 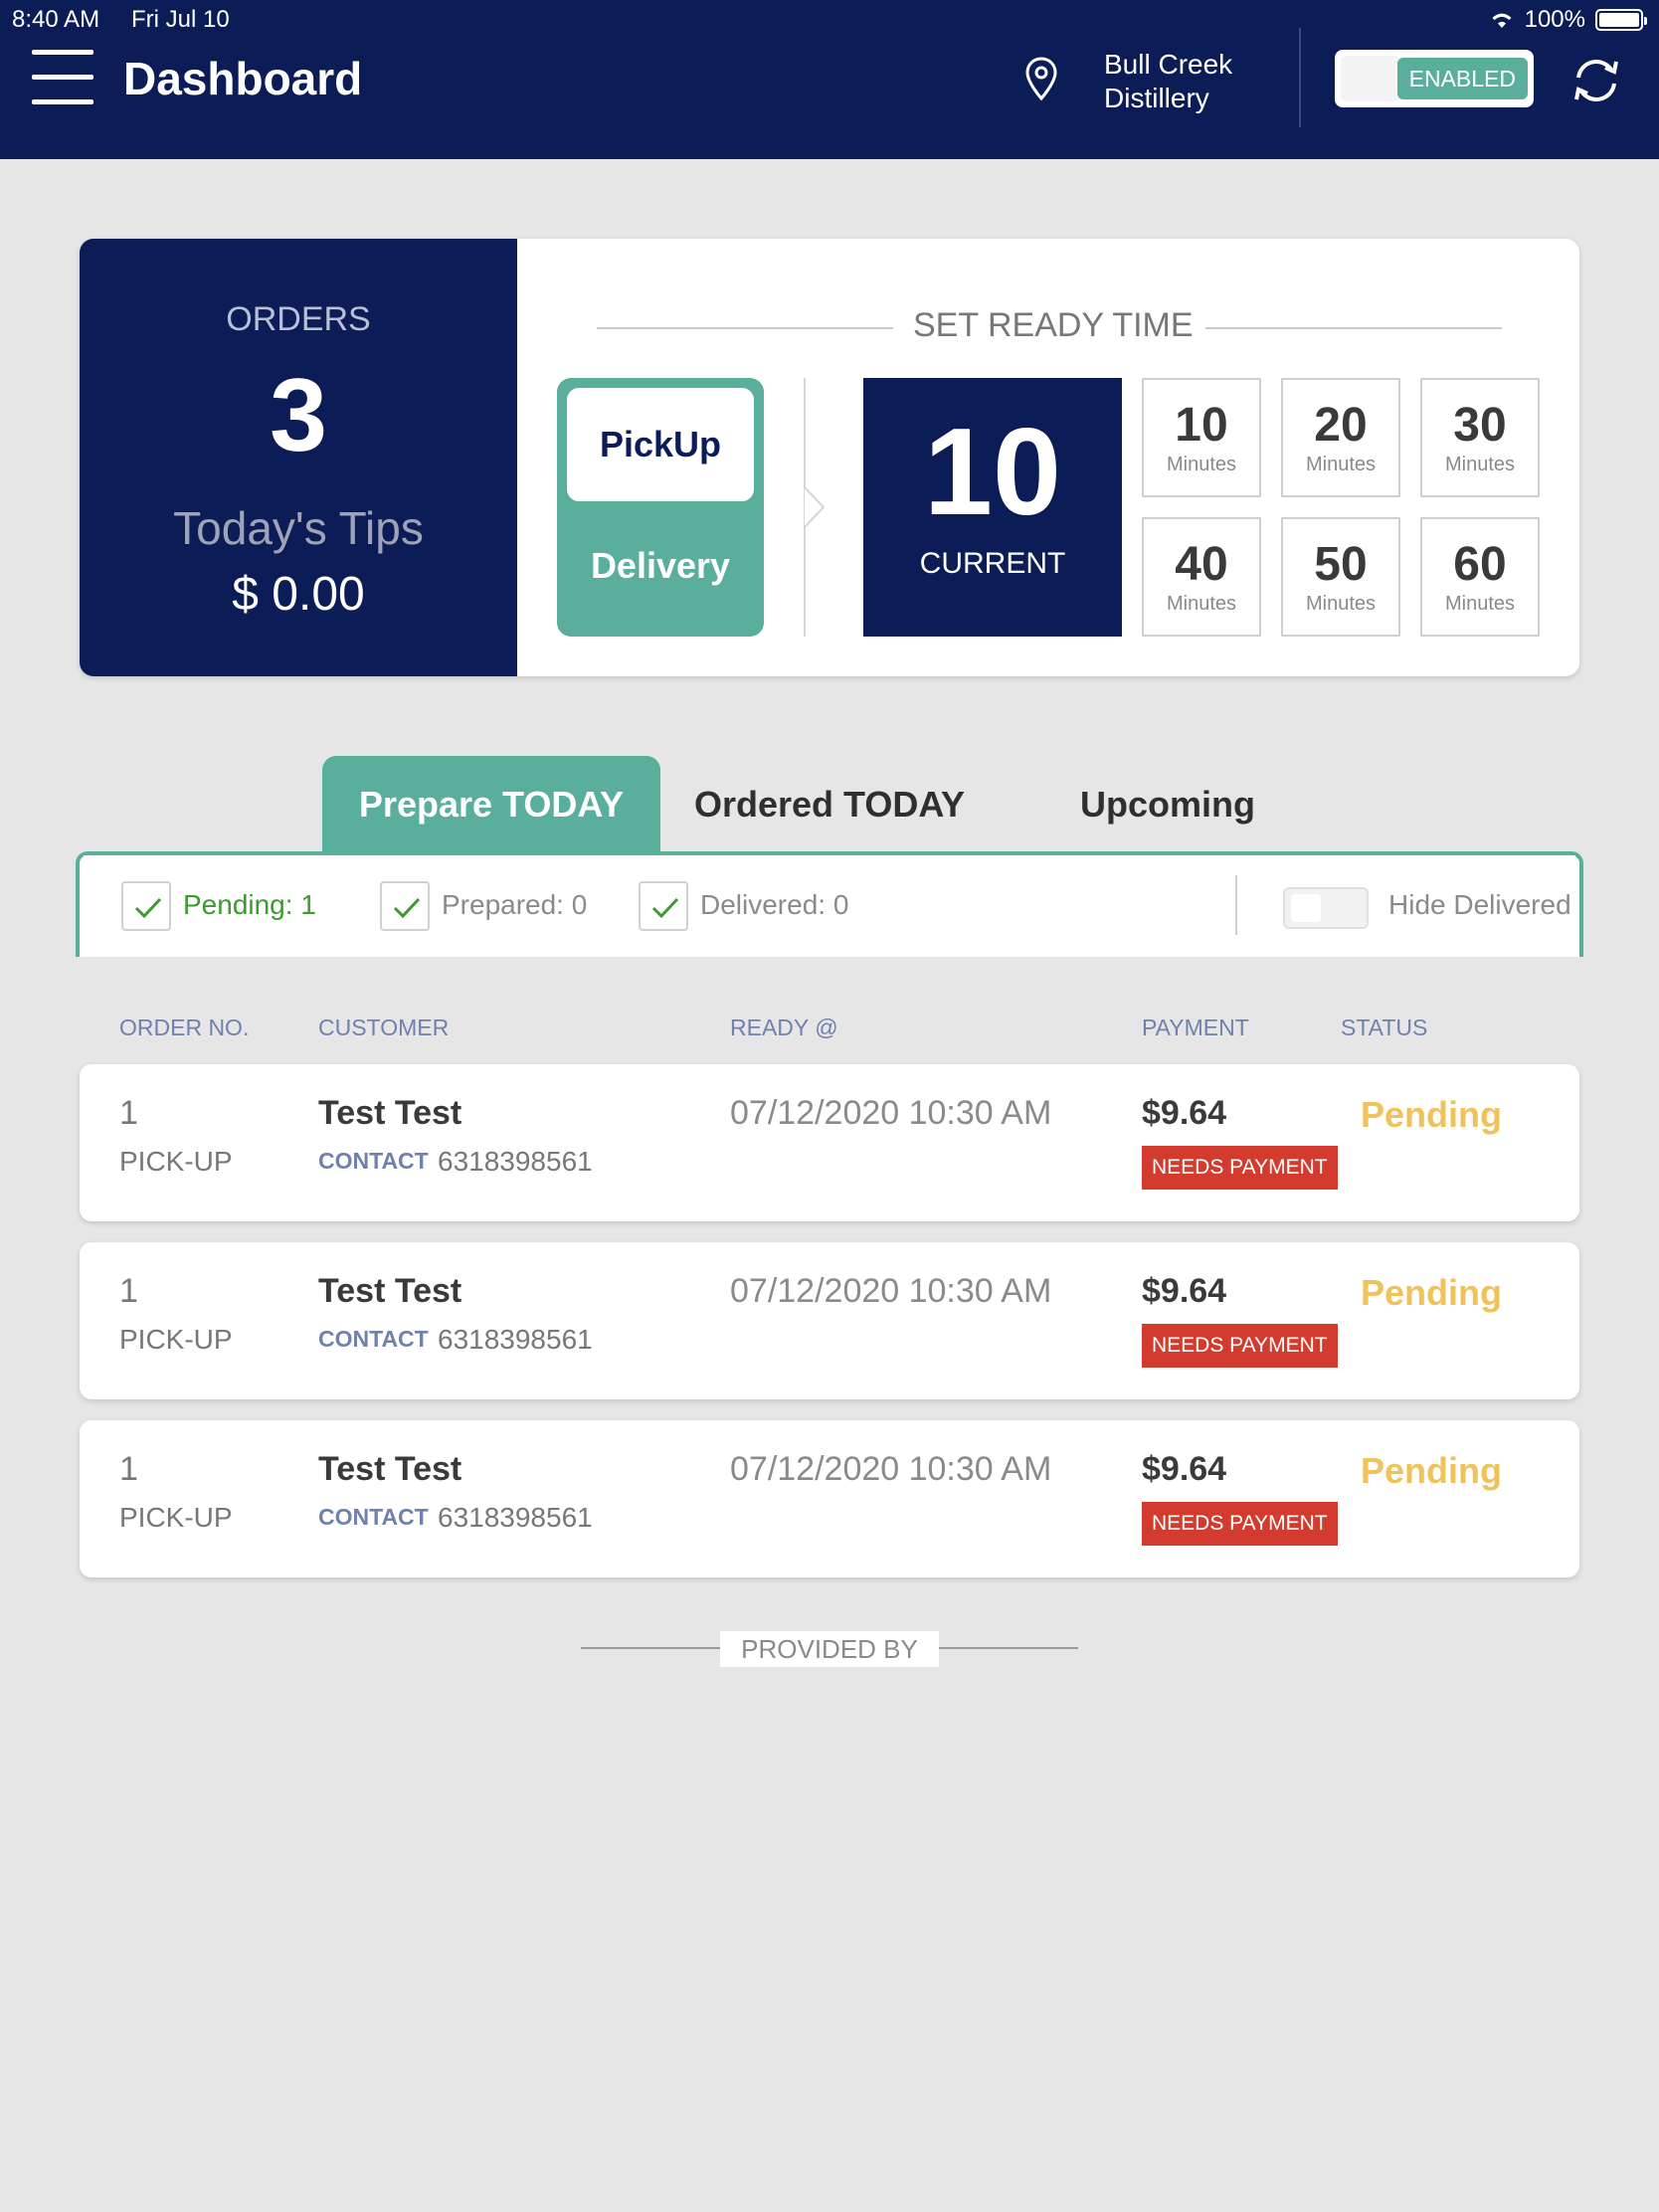 What do you see at coordinates (774, 904) in the screenshot?
I see `delivered-filter-label: Delivered: 0` at bounding box center [774, 904].